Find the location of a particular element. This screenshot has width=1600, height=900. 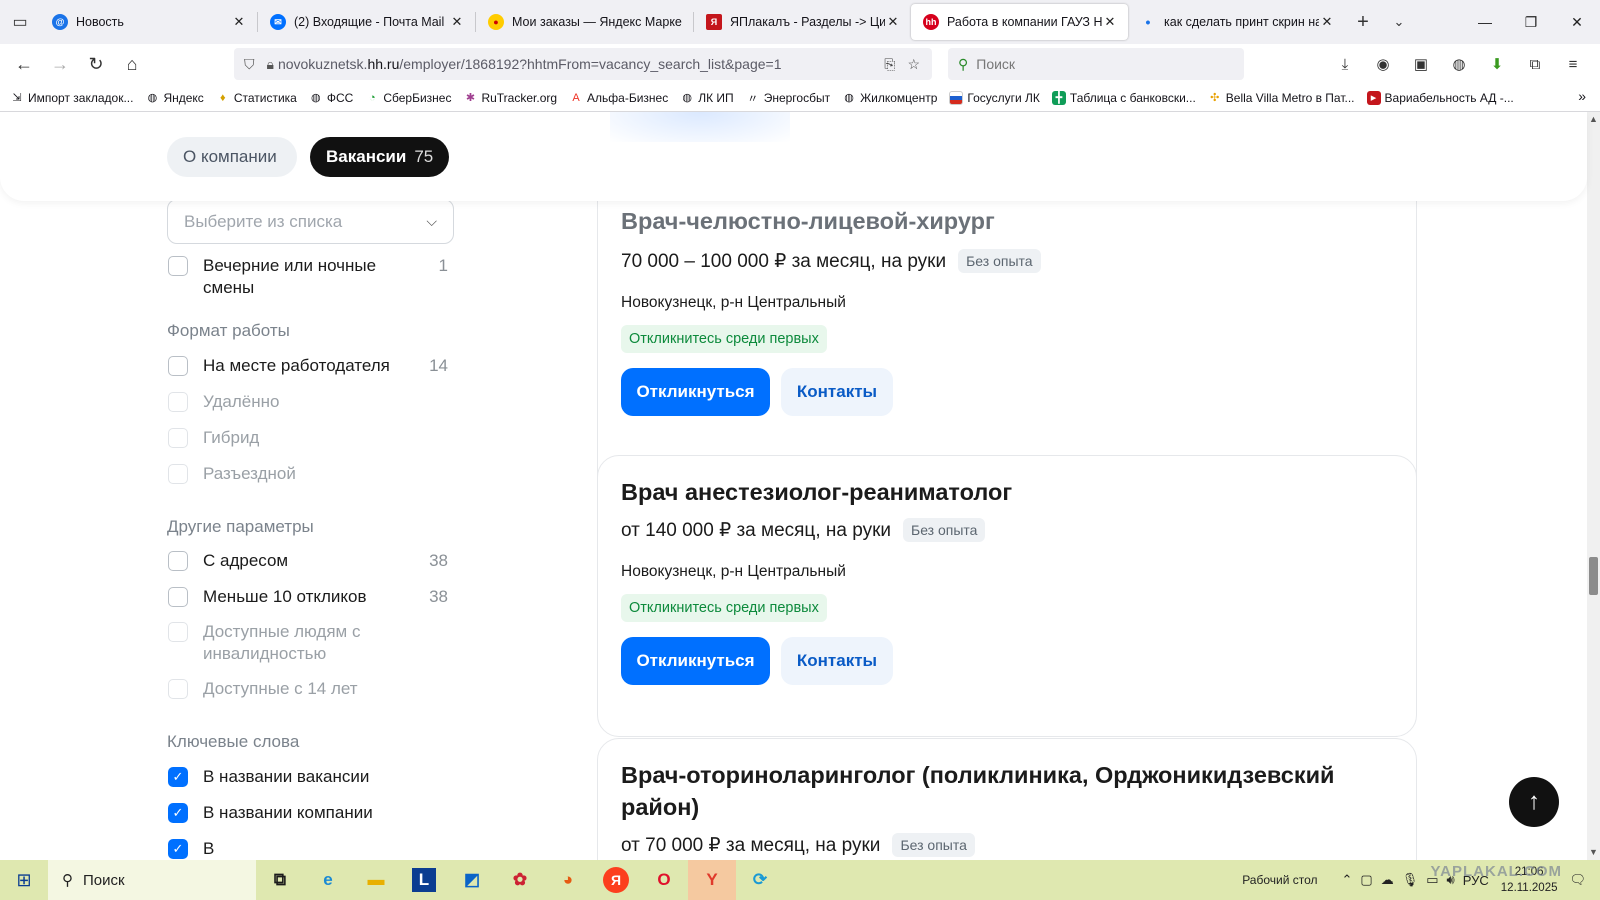

scroll-down-icon: ▼ is located at coordinates (1593, 852).